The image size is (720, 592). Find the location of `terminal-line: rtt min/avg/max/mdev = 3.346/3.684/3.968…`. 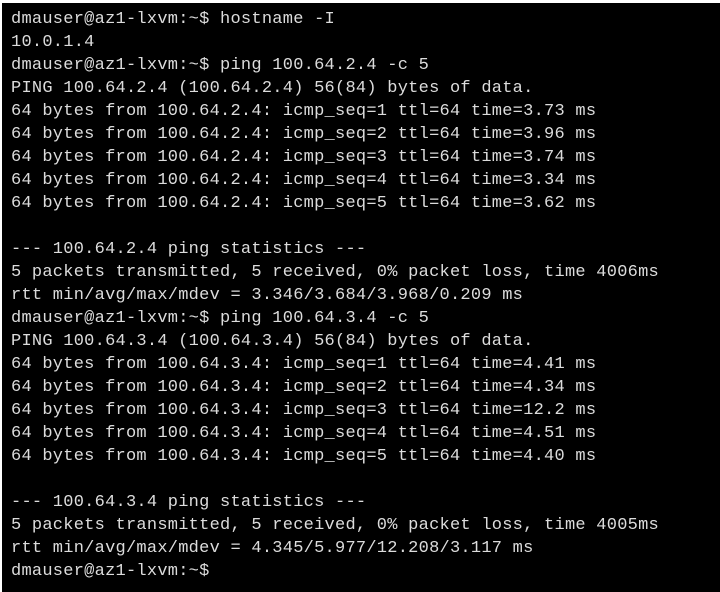

terminal-line: rtt min/avg/max/mdev = 3.346/3.684/3.968… is located at coordinates (267, 295).